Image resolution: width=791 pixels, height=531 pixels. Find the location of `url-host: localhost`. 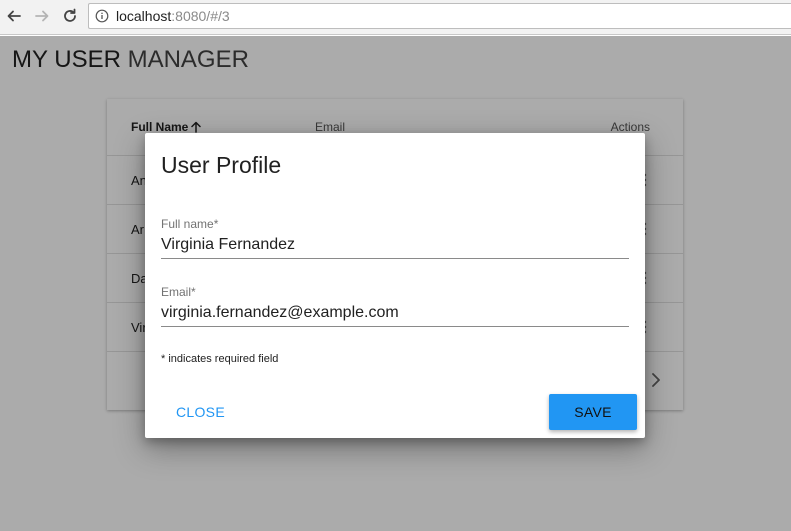

url-host: localhost is located at coordinates (144, 16).